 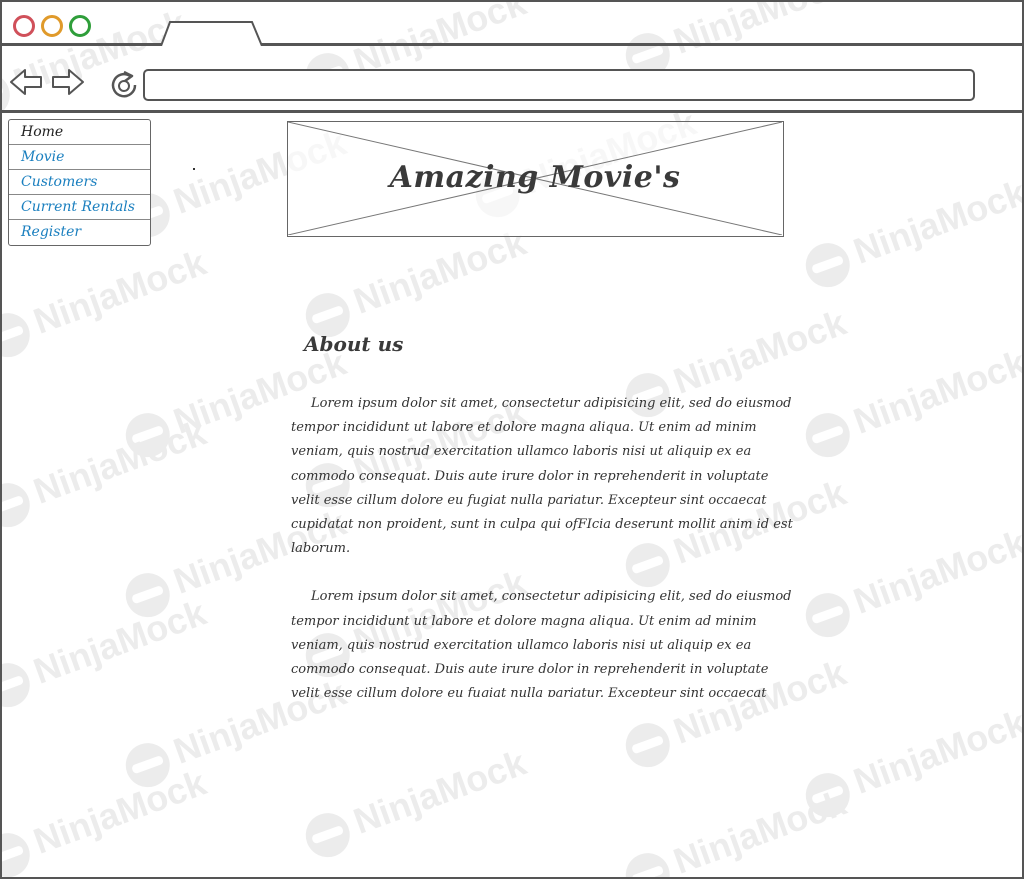 I want to click on menu-item-customers: Customers, so click(x=79, y=182).